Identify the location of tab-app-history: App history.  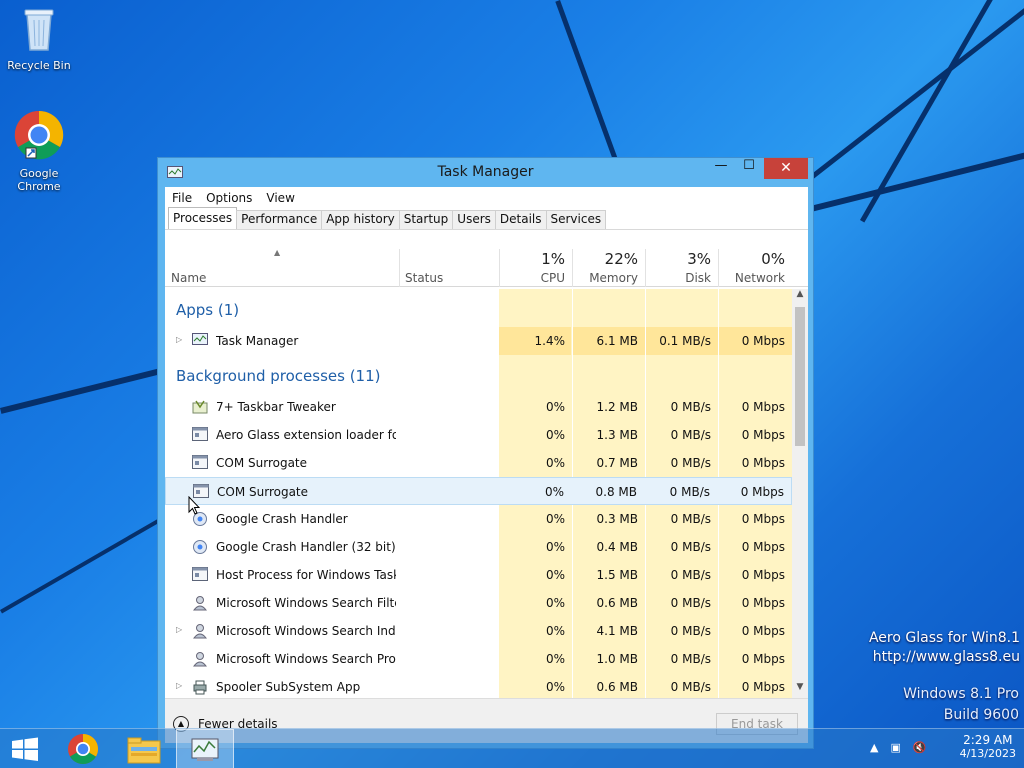
(360, 219).